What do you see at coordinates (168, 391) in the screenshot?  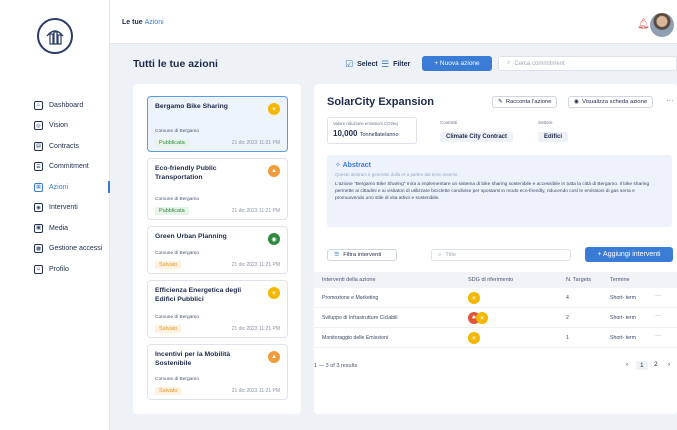 I see `status-badge: Salvato` at bounding box center [168, 391].